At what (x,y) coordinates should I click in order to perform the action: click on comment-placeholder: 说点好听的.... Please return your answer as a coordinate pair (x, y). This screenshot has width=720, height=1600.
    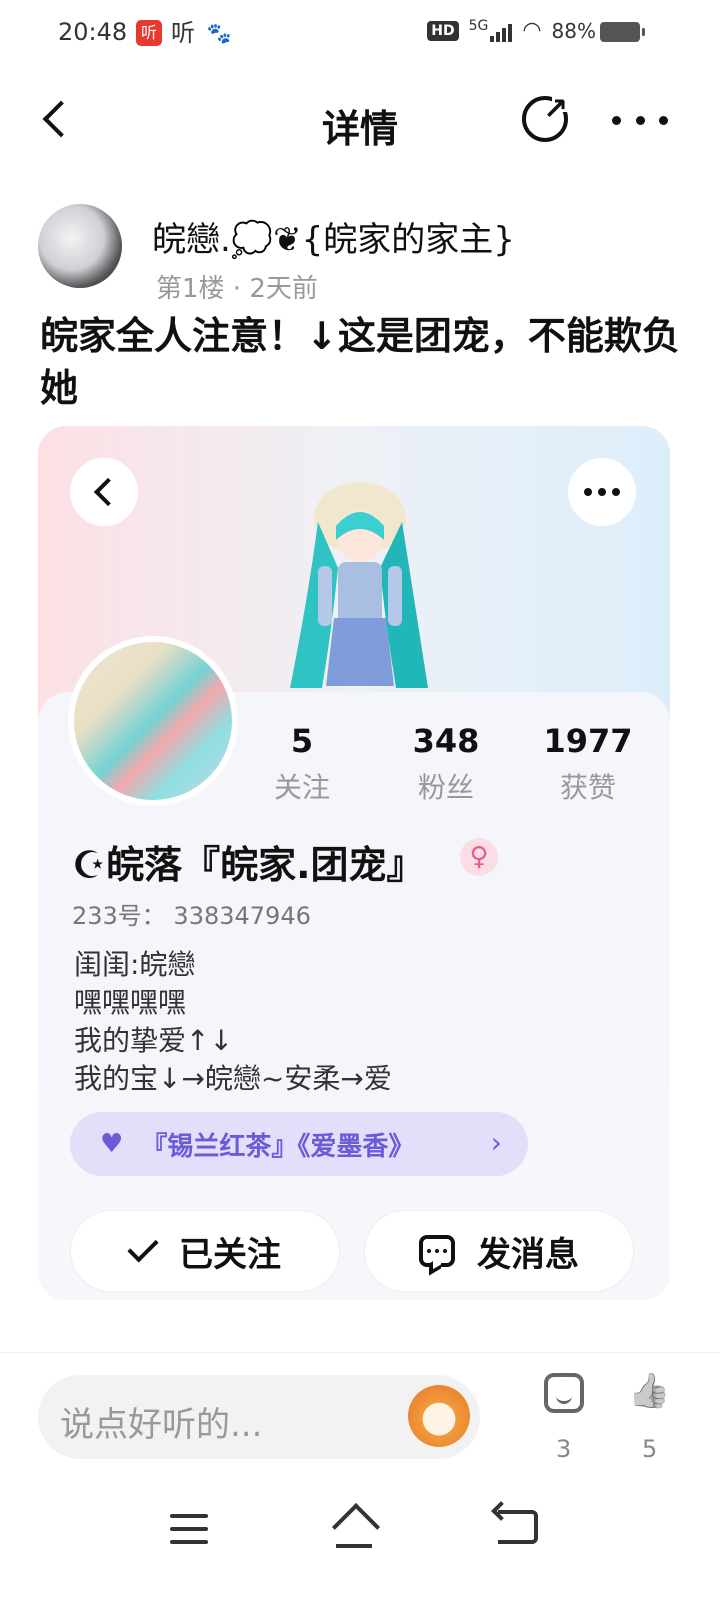
    Looking at the image, I should click on (161, 1425).